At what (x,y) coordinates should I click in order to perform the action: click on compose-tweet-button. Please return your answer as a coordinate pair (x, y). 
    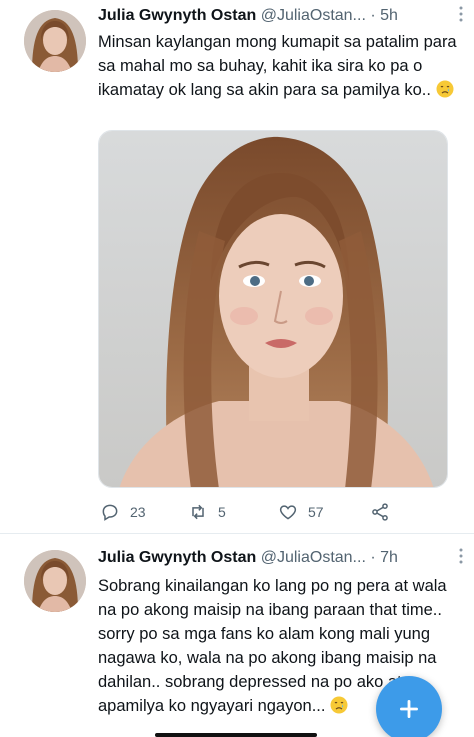
    Looking at the image, I should click on (409, 706).